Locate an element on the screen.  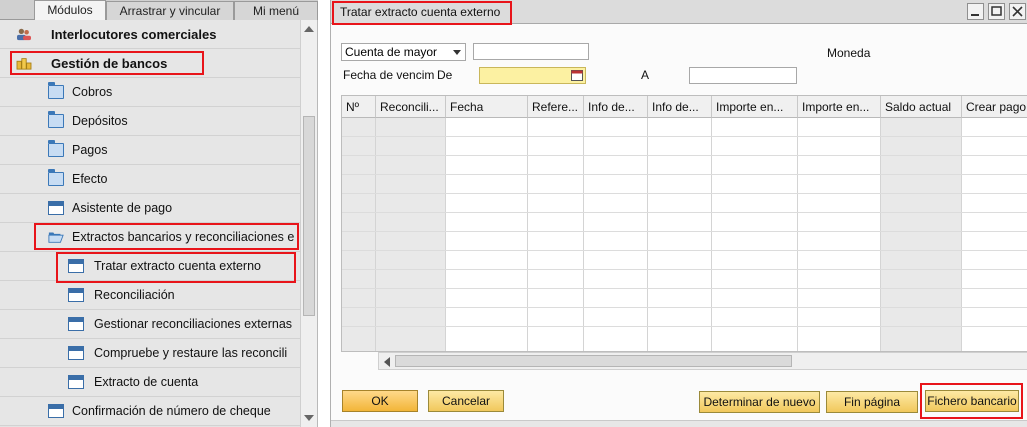
menu-item-extracto-de-cuenta: Extracto de cuenta is located at coordinates (150, 382).